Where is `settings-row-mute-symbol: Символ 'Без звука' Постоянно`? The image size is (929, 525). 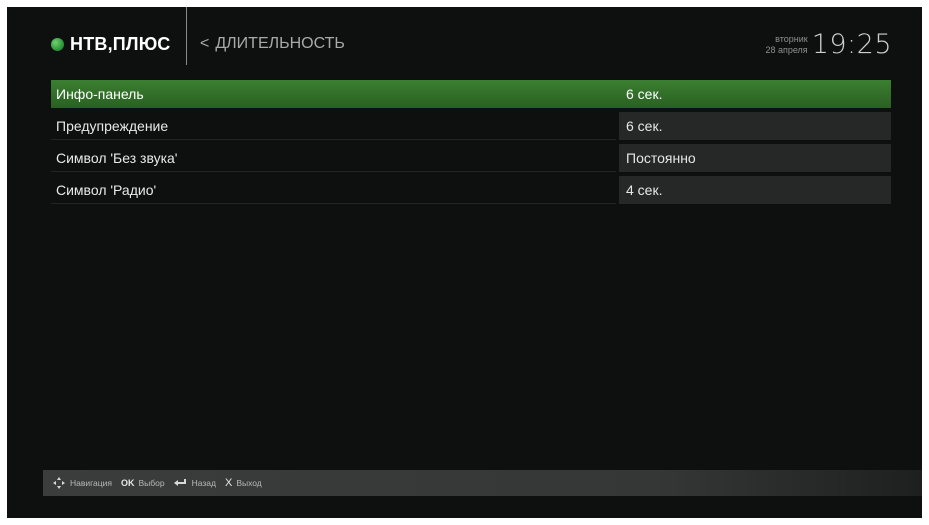
settings-row-mute-symbol: Символ 'Без звука' Постоянно is located at coordinates (471, 158).